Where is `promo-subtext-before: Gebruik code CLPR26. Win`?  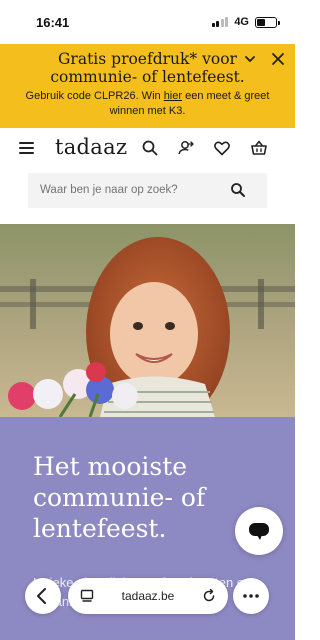
promo-subtext-before: Gebruik code CLPR26. Win is located at coordinates (94, 96).